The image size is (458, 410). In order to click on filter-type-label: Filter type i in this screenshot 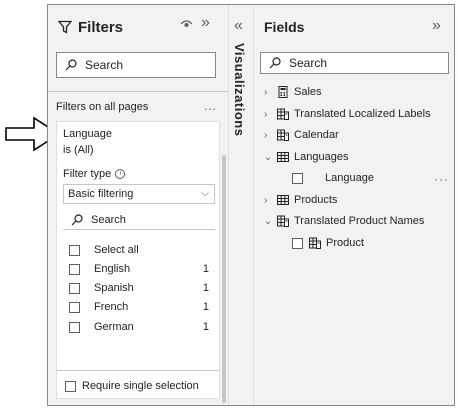, I will do `click(94, 174)`.